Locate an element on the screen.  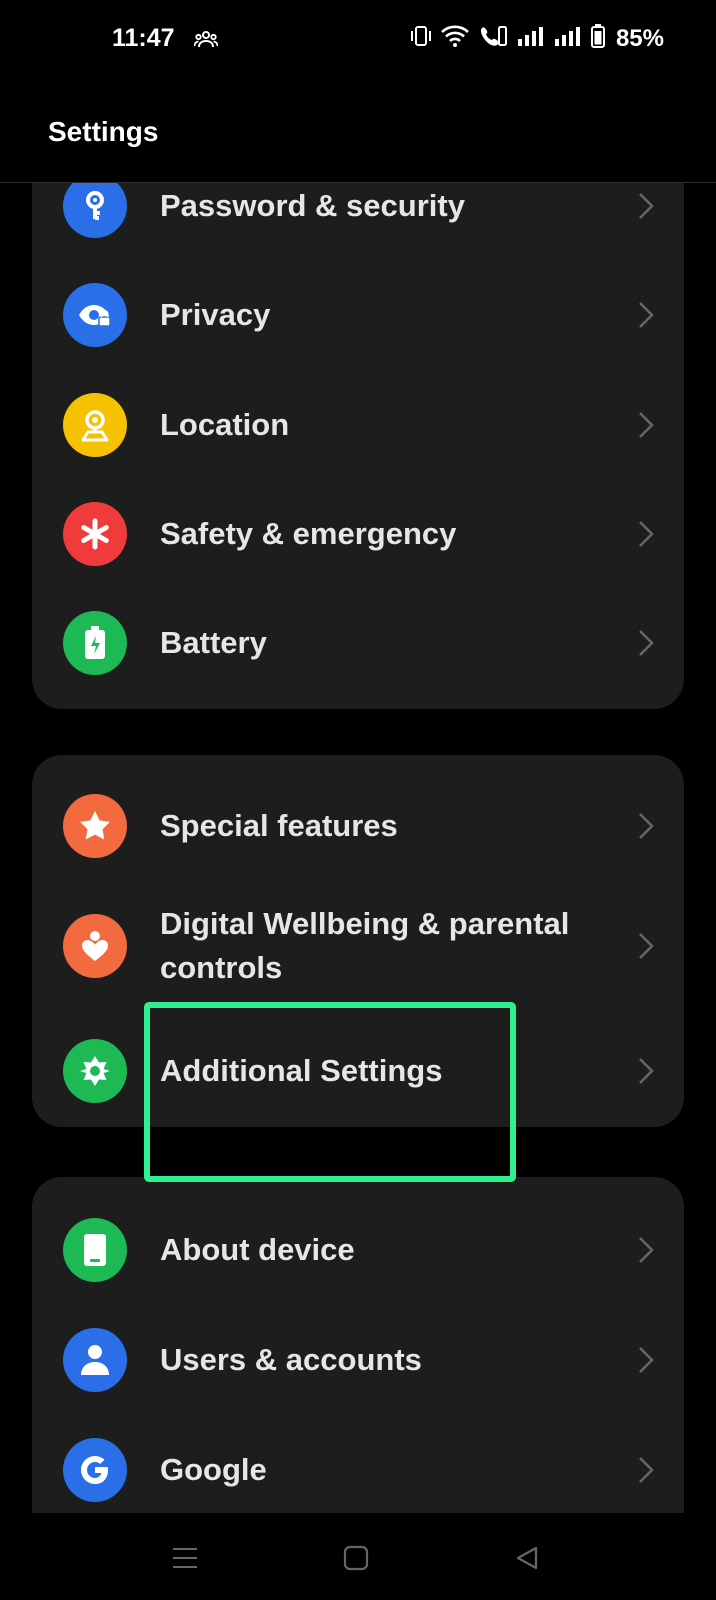
settings-item-label: About device is located at coordinates (257, 1249).